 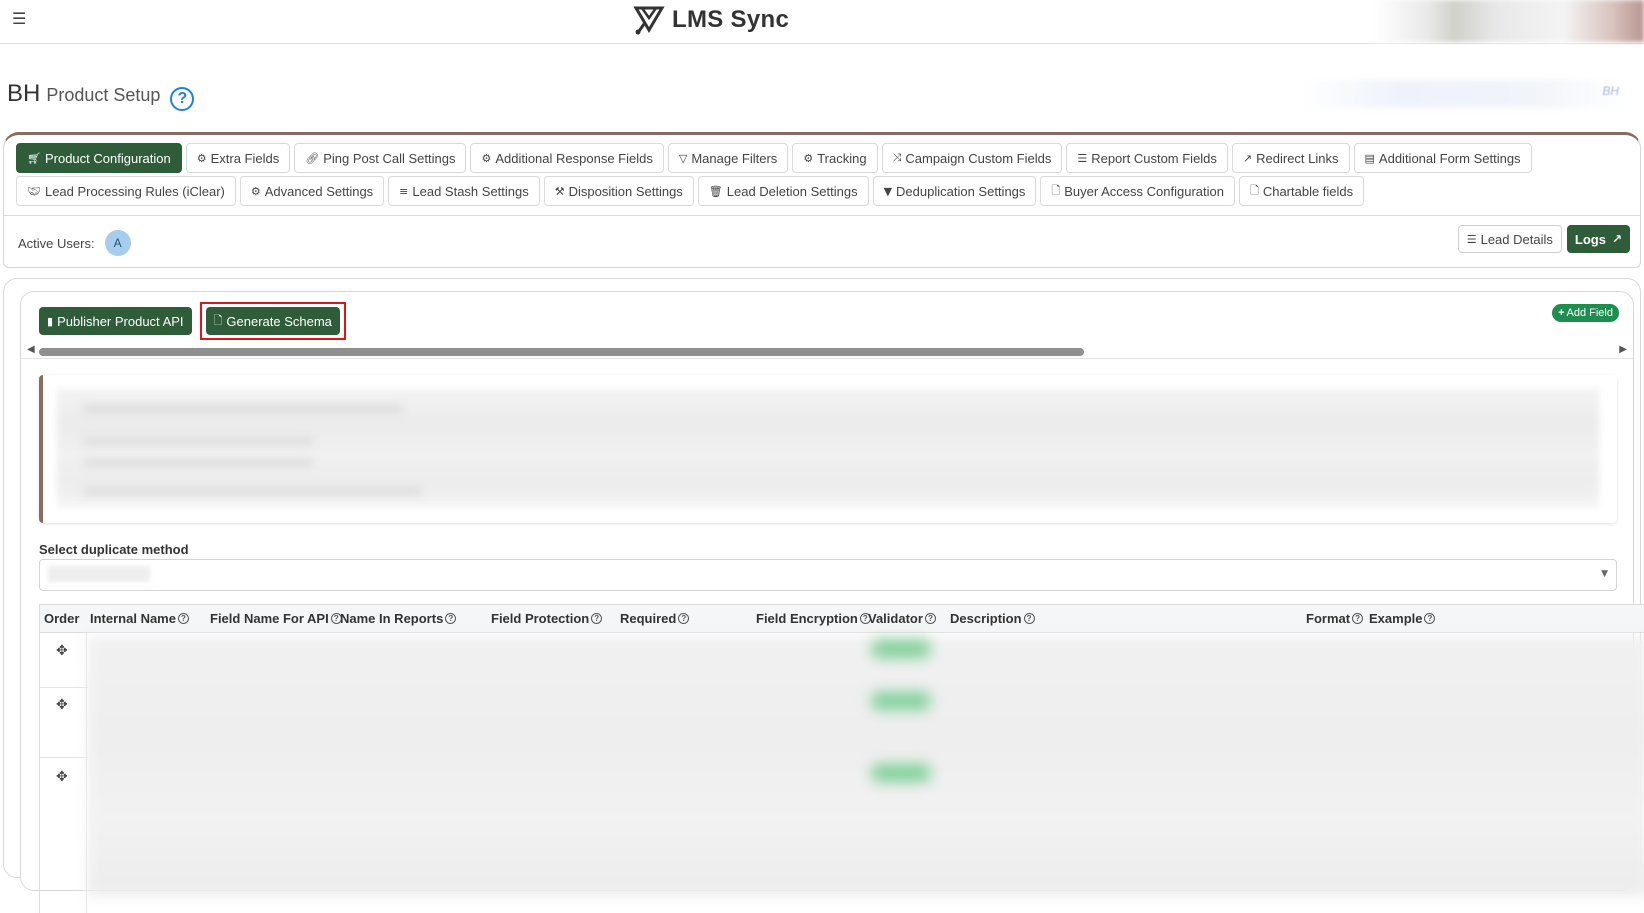 I want to click on tab-manage-filters: ▽ Manage Filters, so click(x=728, y=158).